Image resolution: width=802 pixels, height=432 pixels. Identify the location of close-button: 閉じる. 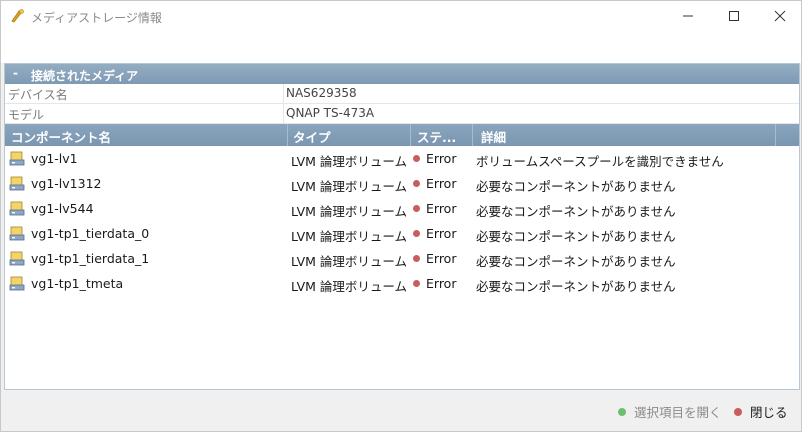
(761, 411).